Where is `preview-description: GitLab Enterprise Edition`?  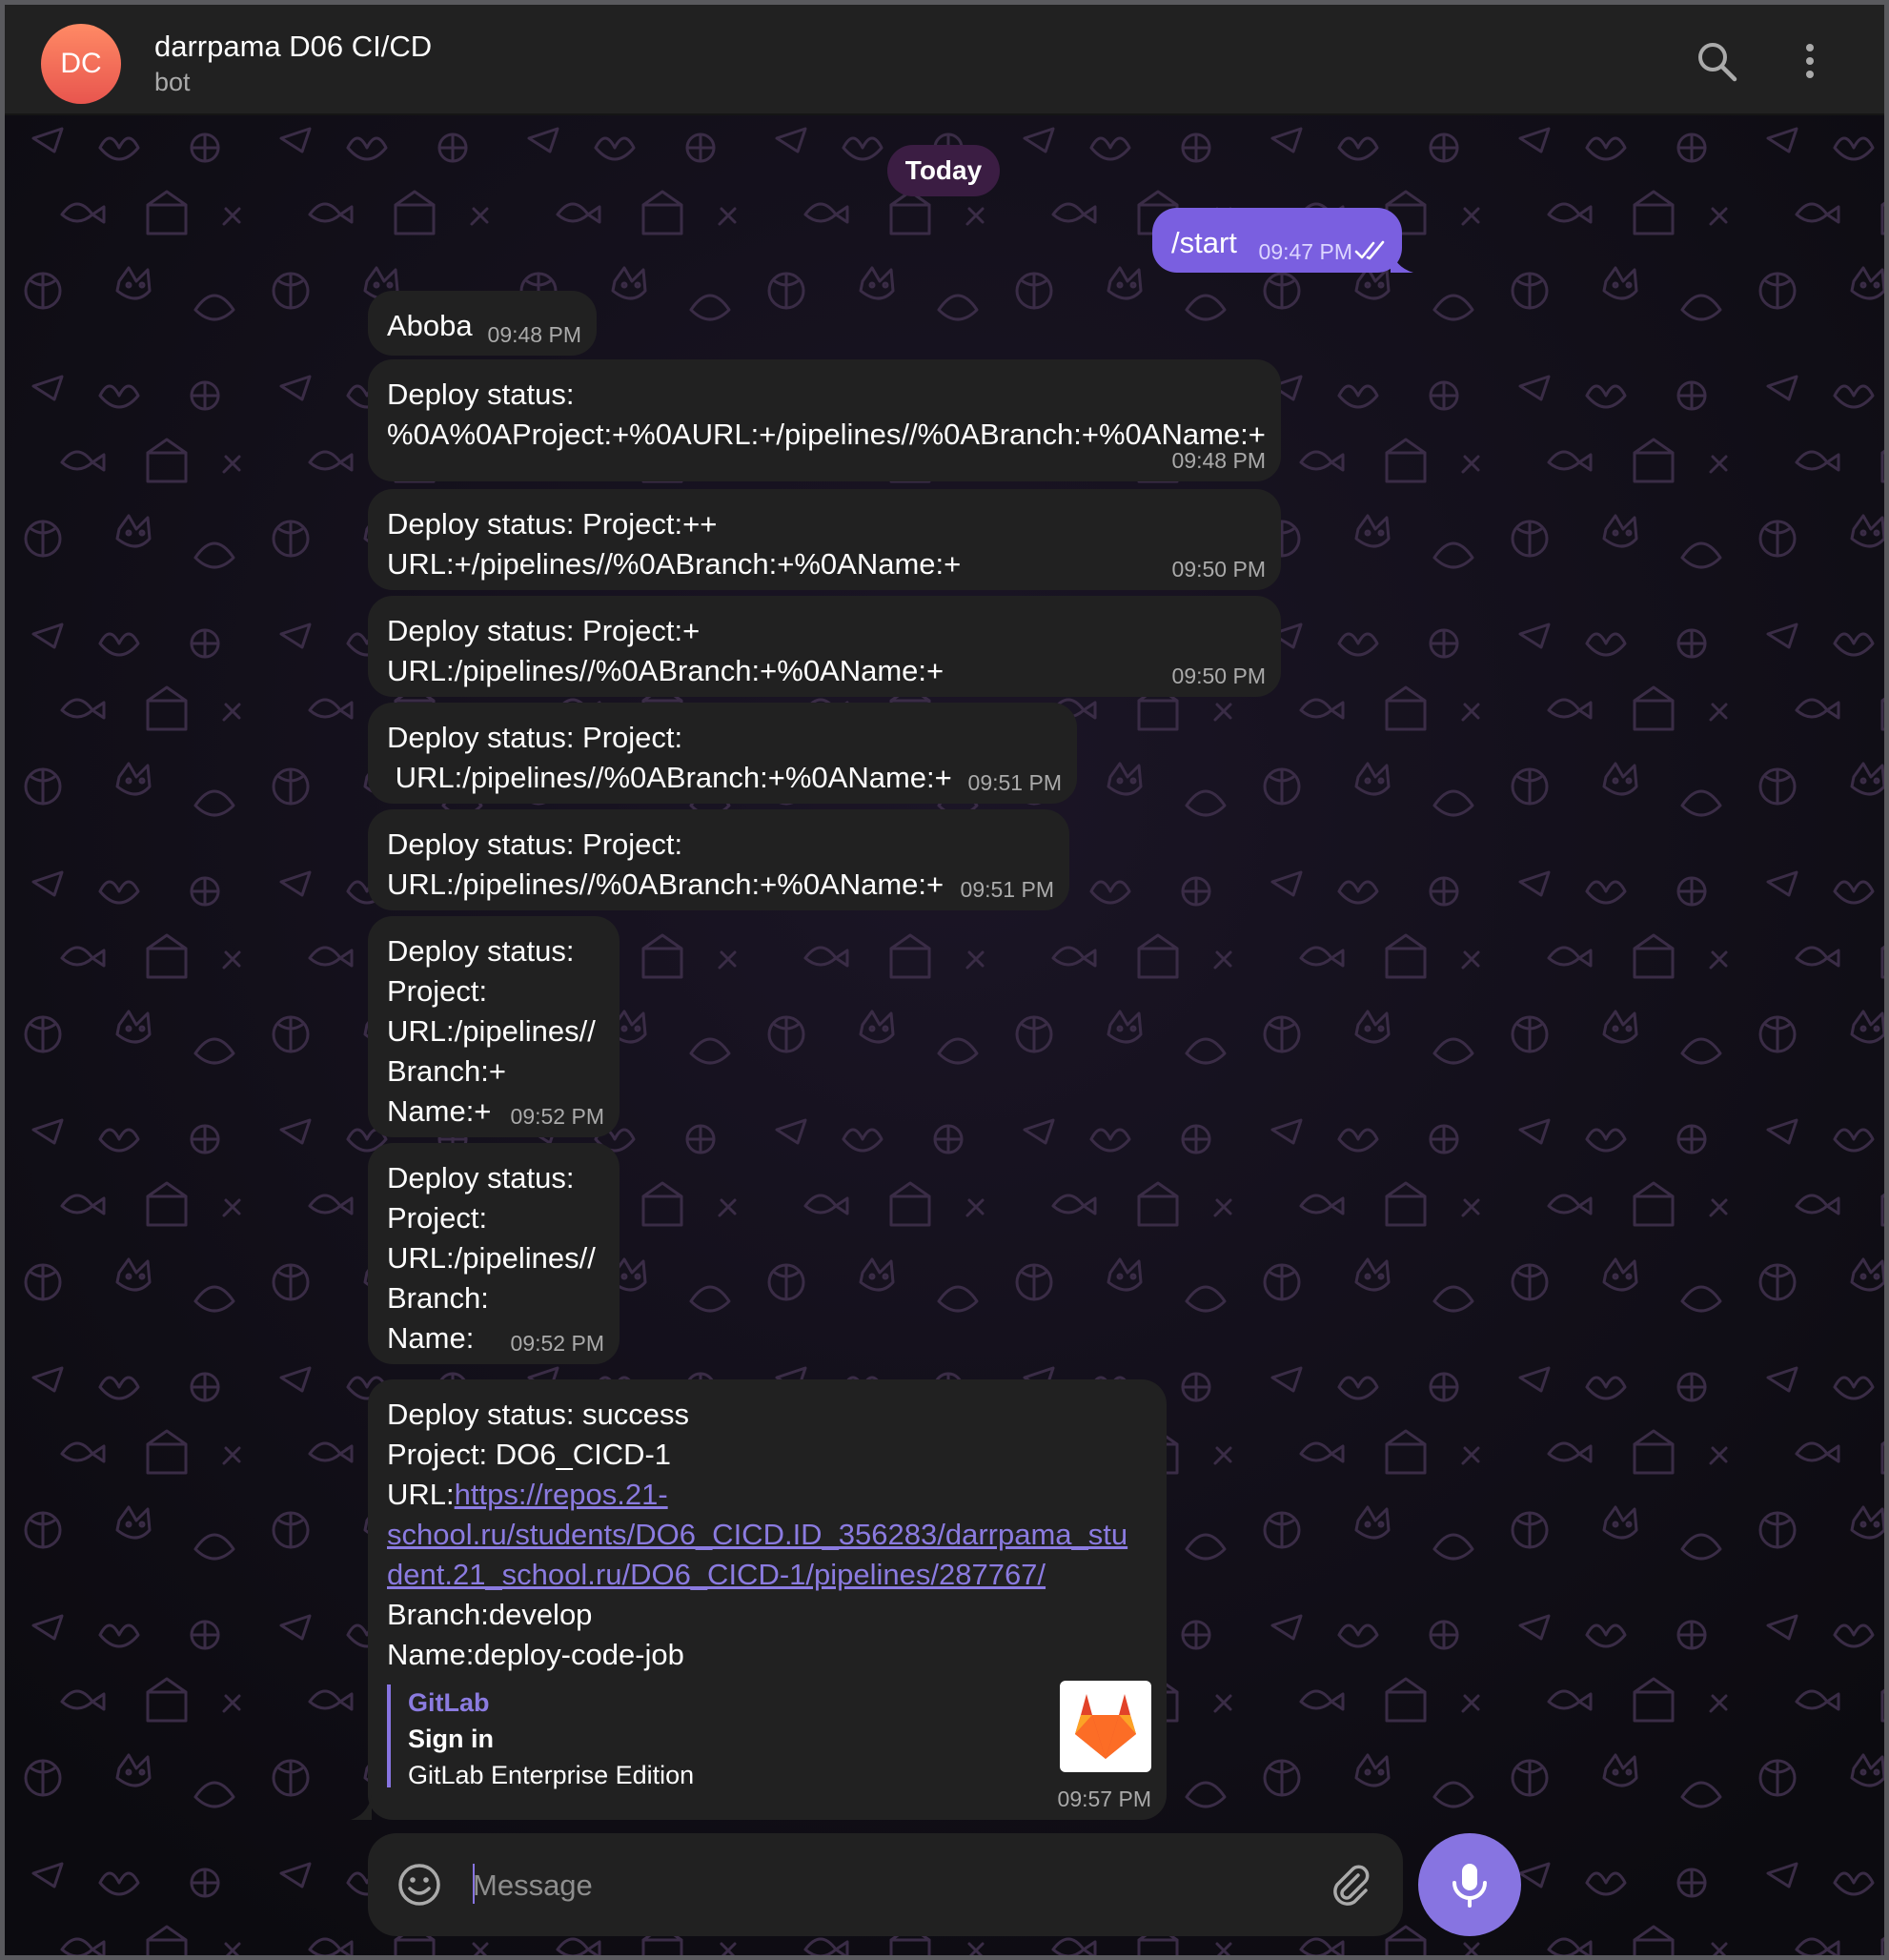
preview-description: GitLab Enterprise Edition is located at coordinates (551, 1775).